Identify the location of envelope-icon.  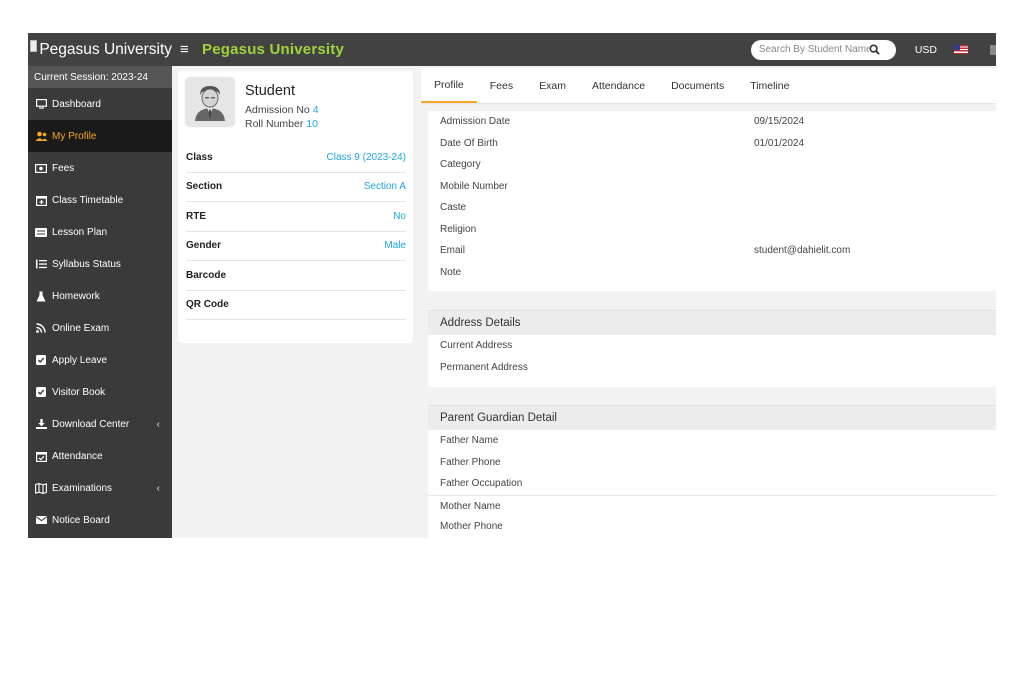
(41, 520).